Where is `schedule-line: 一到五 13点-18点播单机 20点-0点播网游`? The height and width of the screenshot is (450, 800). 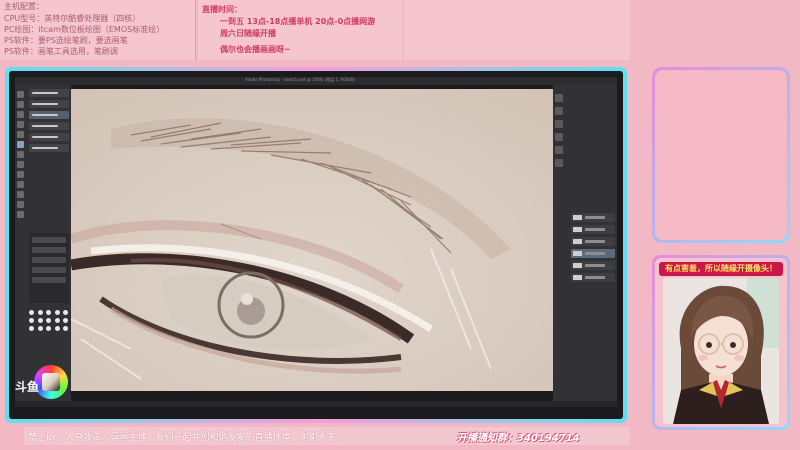 schedule-line: 一到五 13点-18点播单机 20点-0点播网游 is located at coordinates (298, 21).